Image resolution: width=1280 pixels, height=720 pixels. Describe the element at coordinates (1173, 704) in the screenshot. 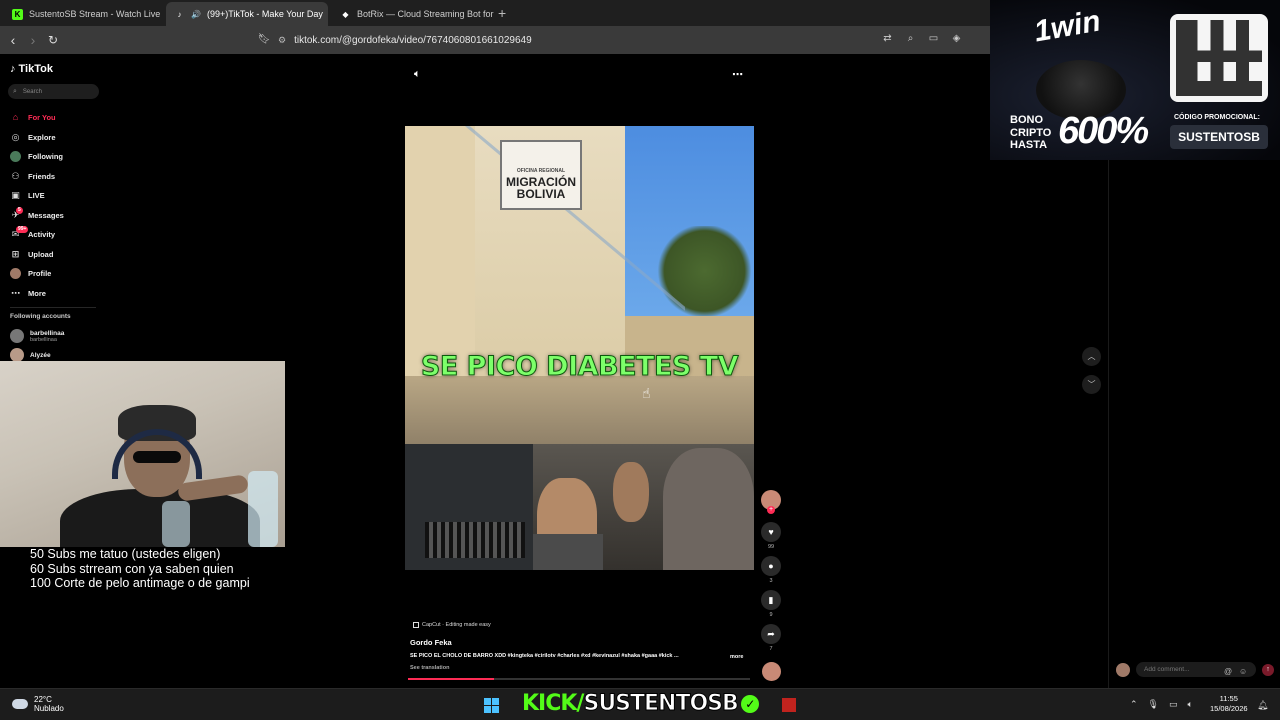

I see `network-icon: ▭` at that location.